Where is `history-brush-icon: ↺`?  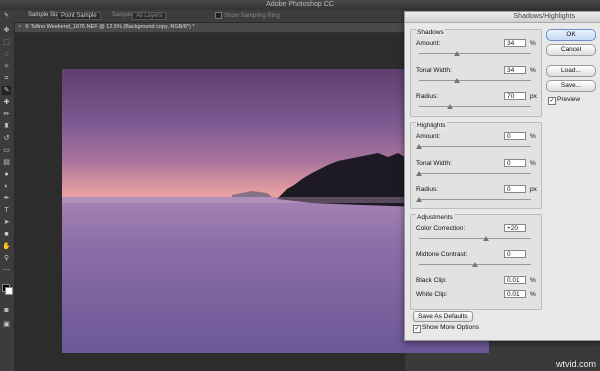 history-brush-icon: ↺ is located at coordinates (6, 138).